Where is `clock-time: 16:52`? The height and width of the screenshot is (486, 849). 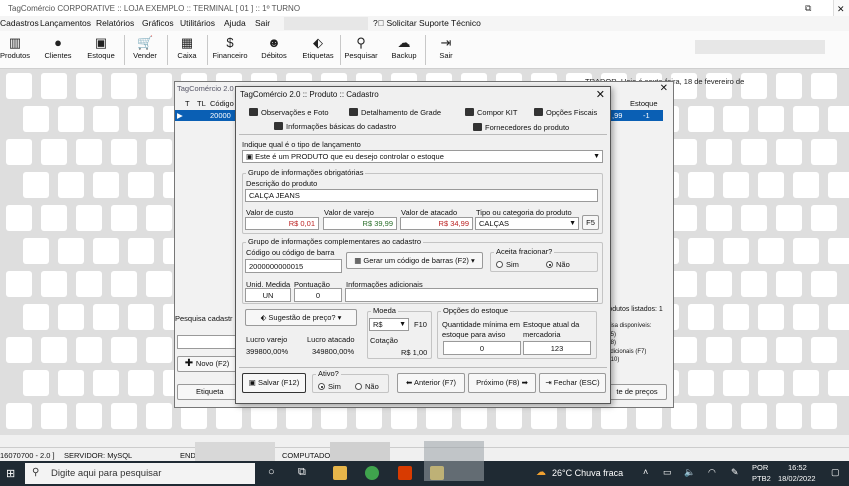 clock-time: 16:52 is located at coordinates (797, 467).